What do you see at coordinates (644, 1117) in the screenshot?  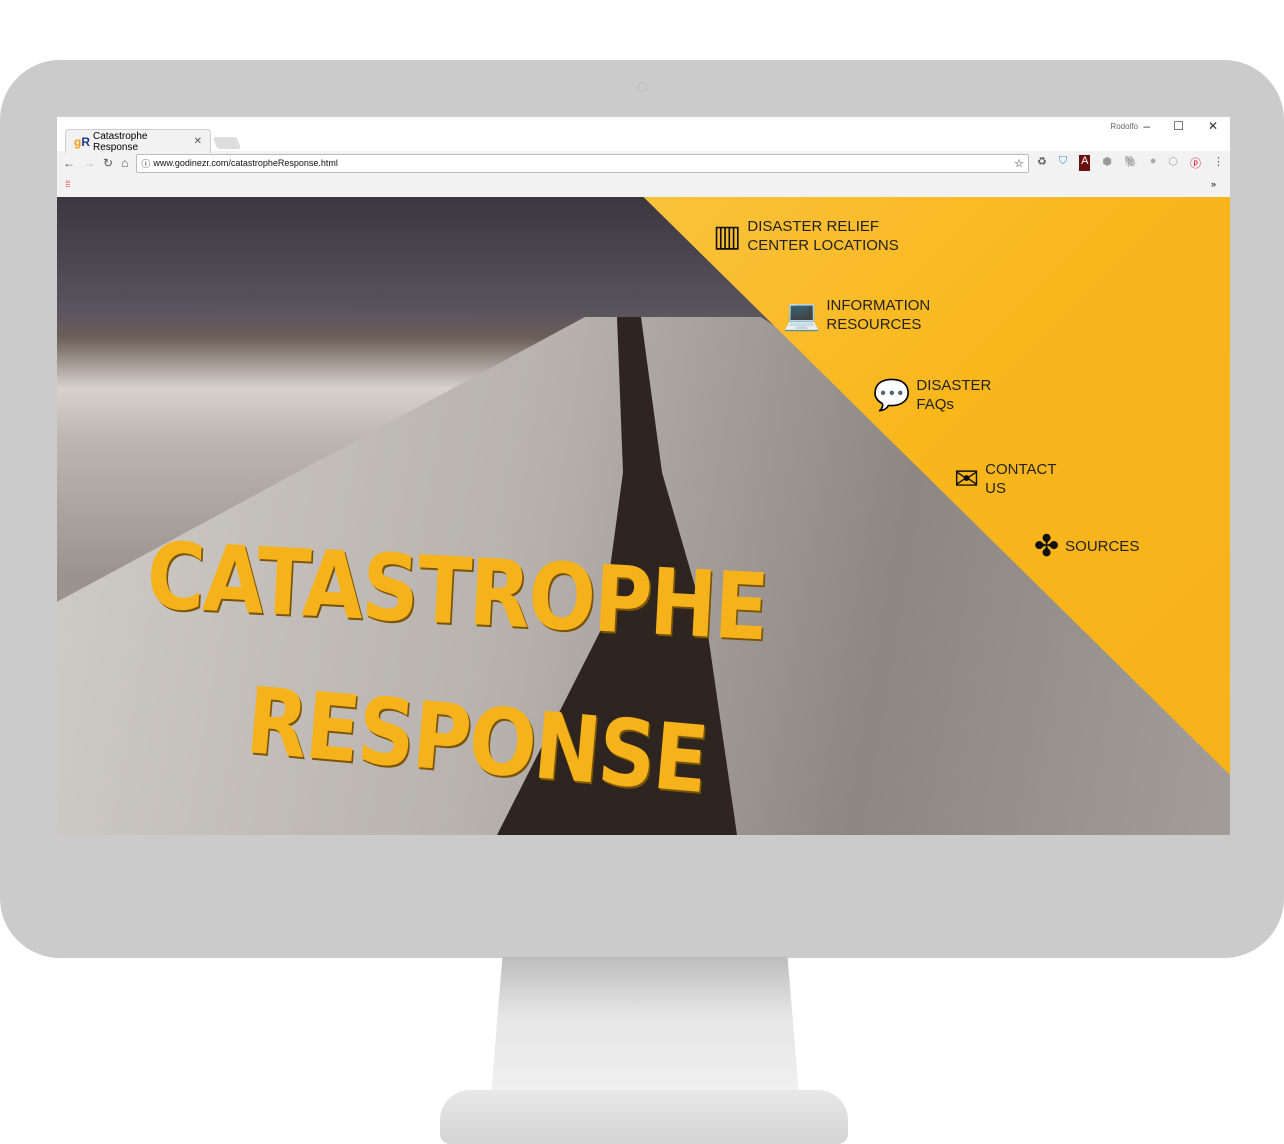 I see `monitor-base` at bounding box center [644, 1117].